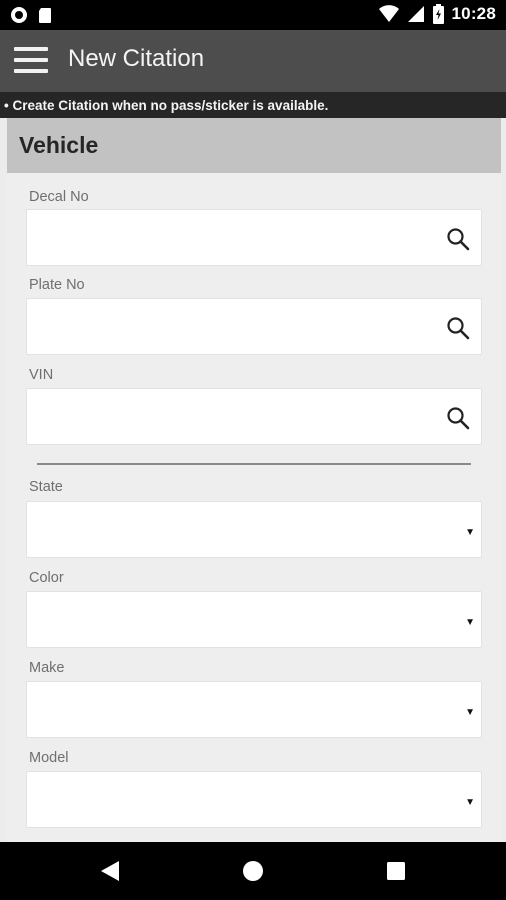 The image size is (506, 900). I want to click on divider, so click(254, 464).